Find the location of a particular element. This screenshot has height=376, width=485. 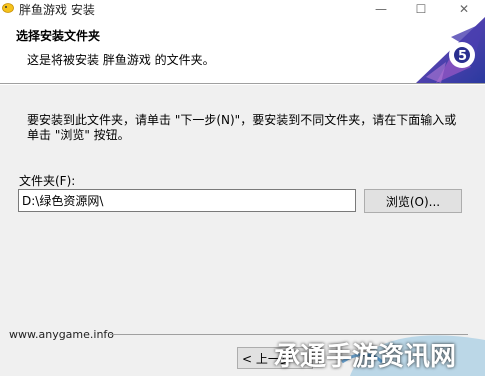

page-title: 选择安装文件夹 is located at coordinates (58, 36).